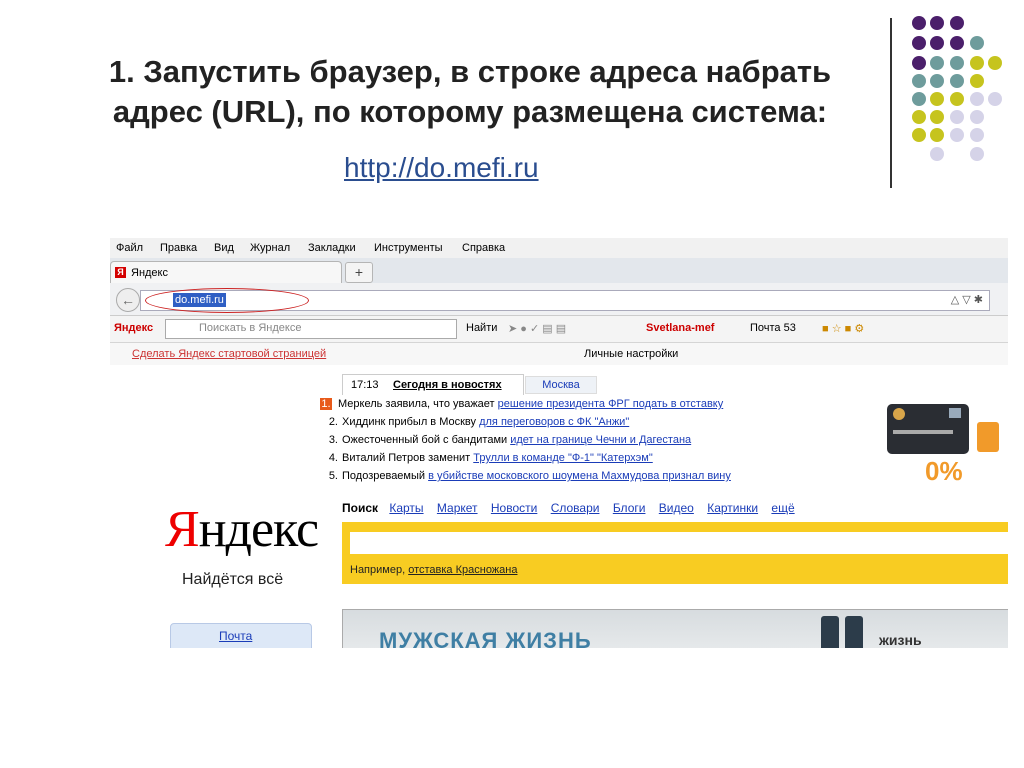  What do you see at coordinates (182, 529) in the screenshot?
I see `logo-first-letter: Я` at bounding box center [182, 529].